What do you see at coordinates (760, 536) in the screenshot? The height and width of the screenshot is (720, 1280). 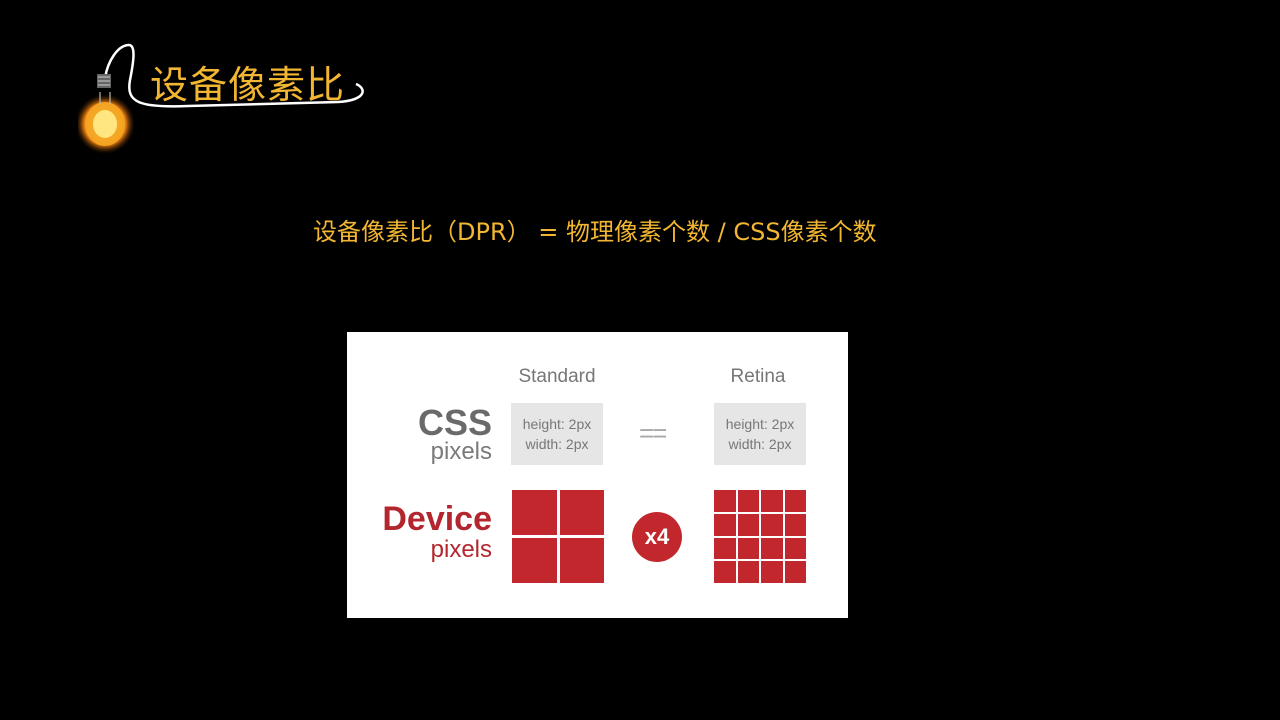 I see `retina-device-pixel-grid` at bounding box center [760, 536].